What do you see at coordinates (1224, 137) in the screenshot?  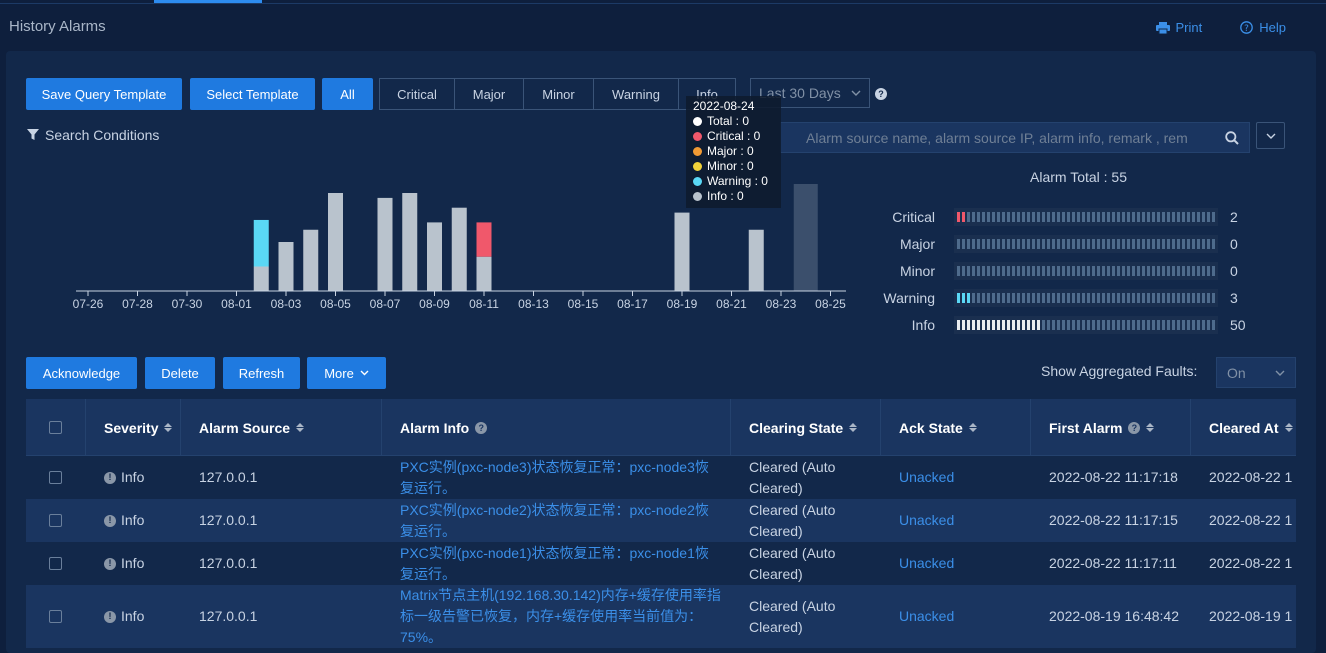 I see `search-button` at bounding box center [1224, 137].